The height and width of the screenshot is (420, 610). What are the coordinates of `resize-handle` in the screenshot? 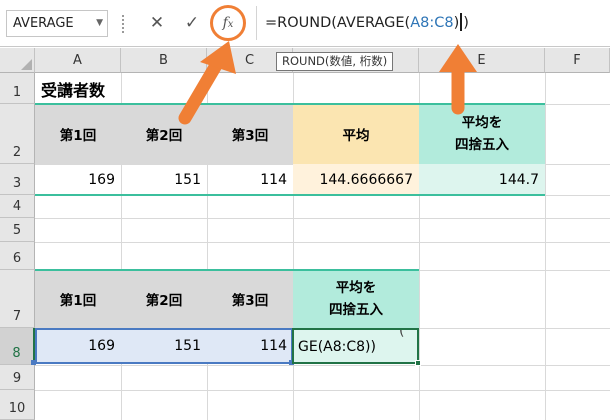 It's located at (123, 24).